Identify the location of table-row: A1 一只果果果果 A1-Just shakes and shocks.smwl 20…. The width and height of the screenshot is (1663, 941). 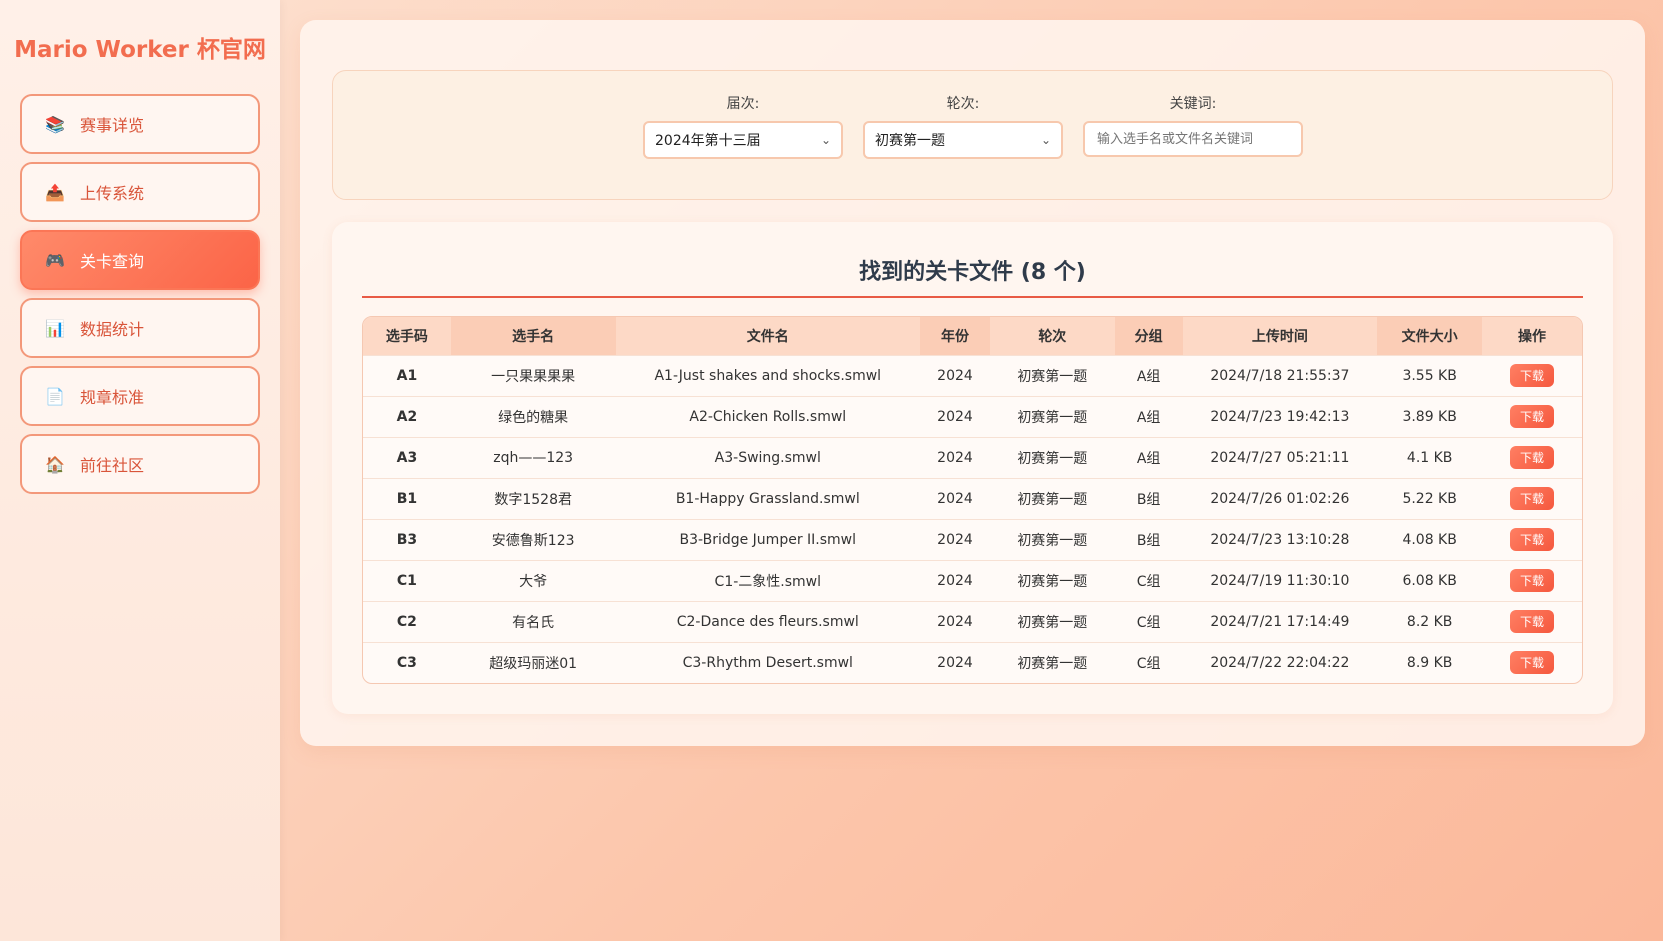
(972, 375).